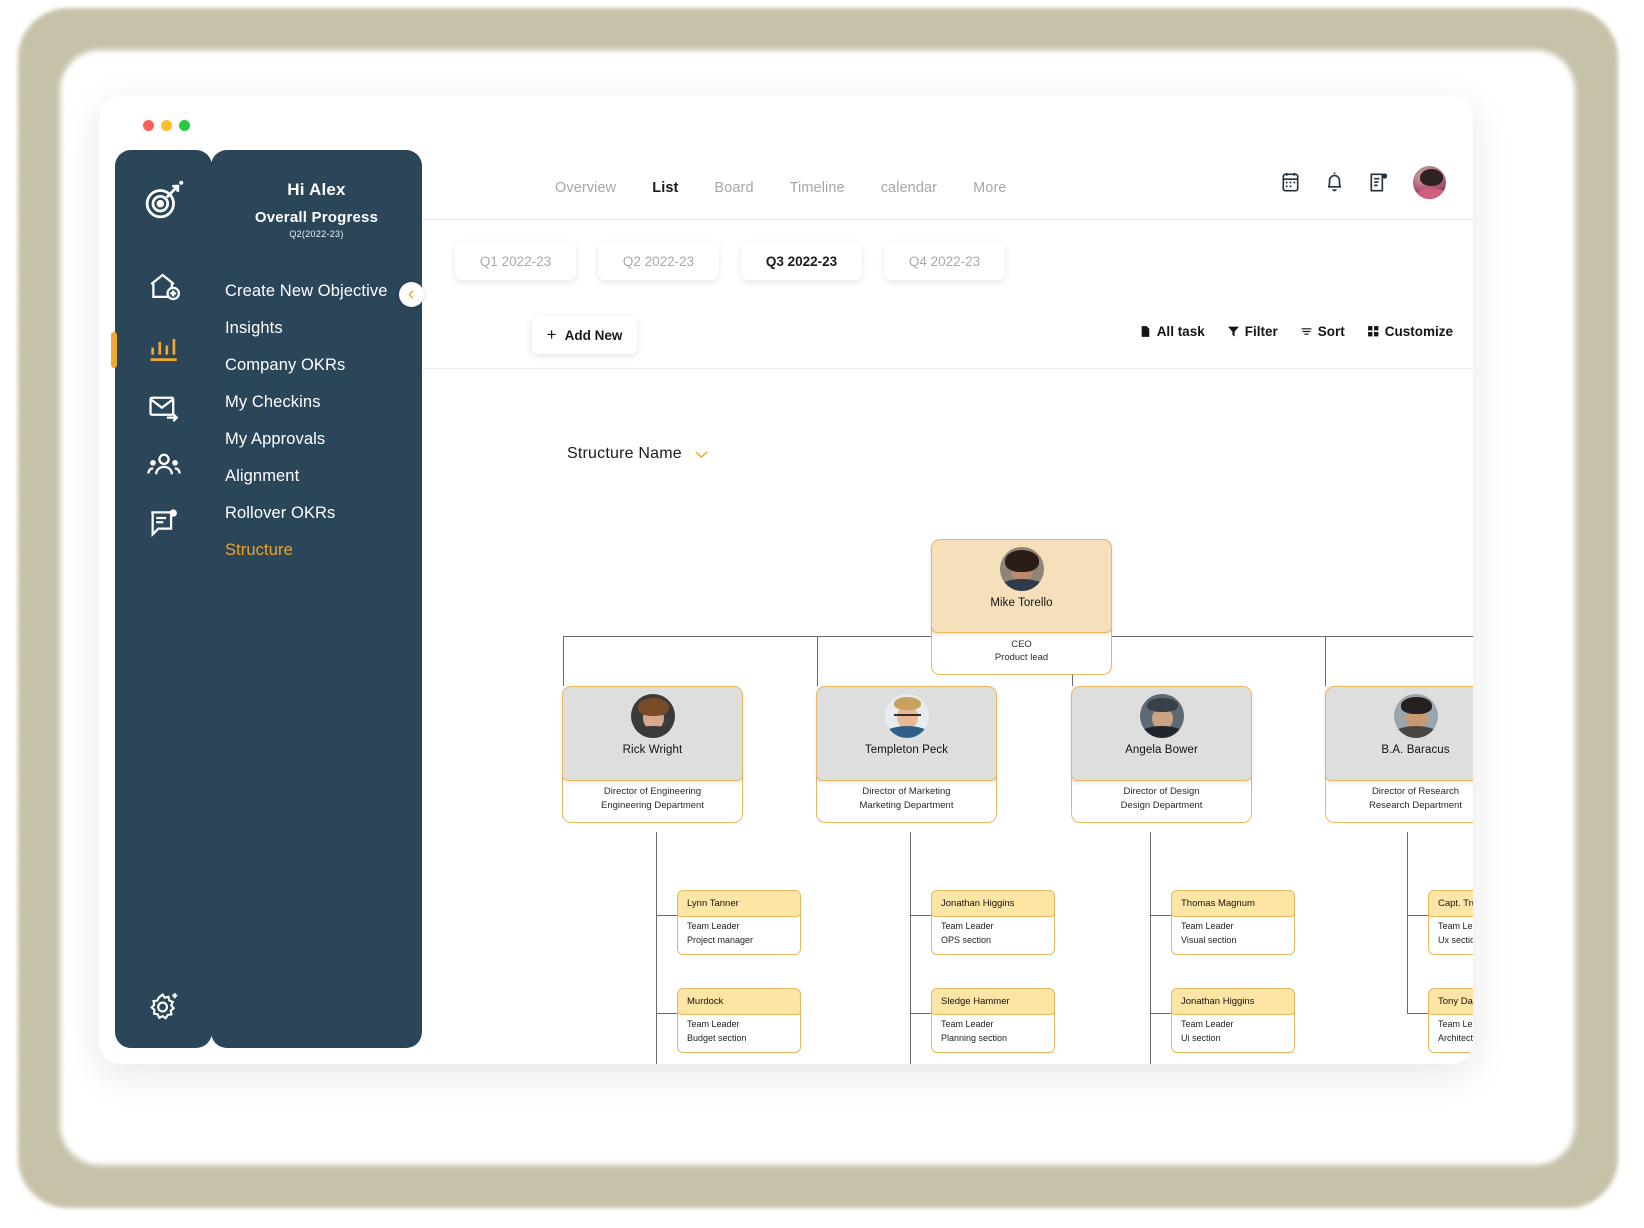 This screenshot has height=1228, width=1644. Describe the element at coordinates (316, 476) in the screenshot. I see `nav-item-alignment: Alignment` at that location.